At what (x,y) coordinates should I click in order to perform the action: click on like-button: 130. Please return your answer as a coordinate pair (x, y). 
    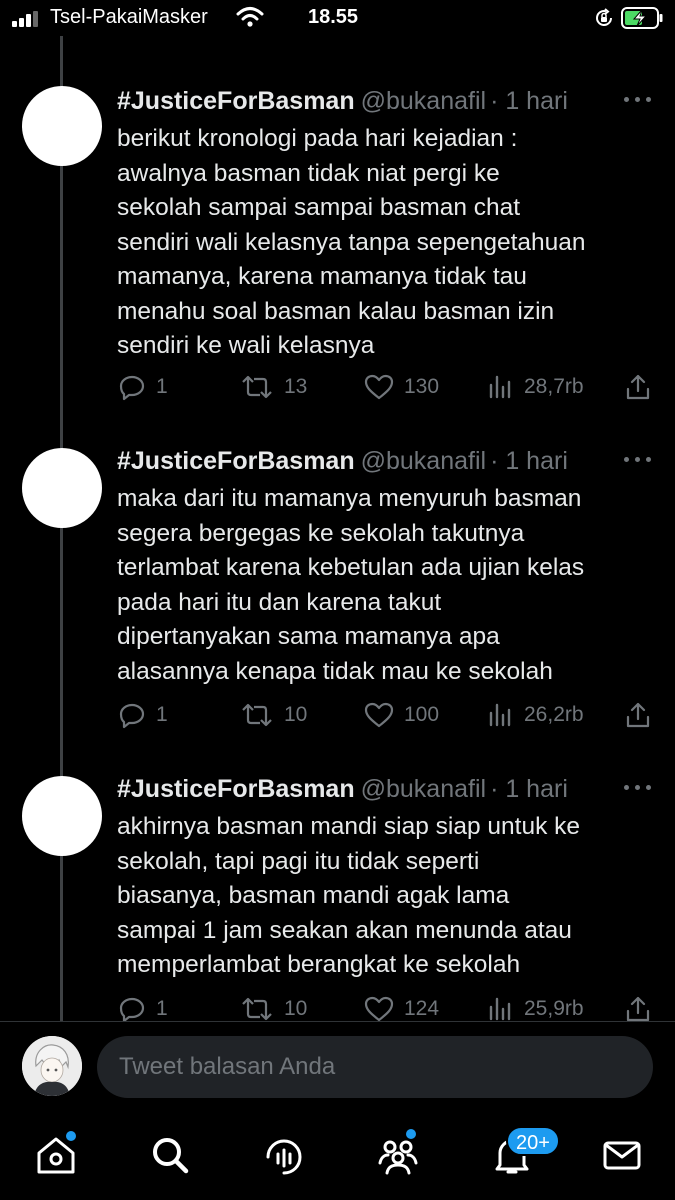
    Looking at the image, I should click on (401, 387).